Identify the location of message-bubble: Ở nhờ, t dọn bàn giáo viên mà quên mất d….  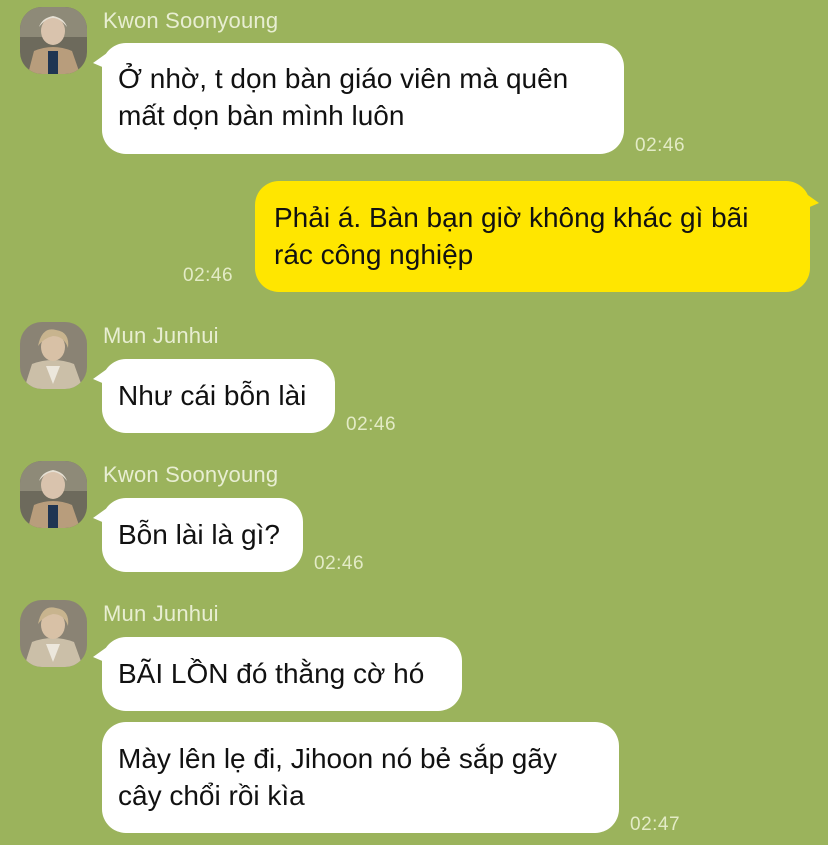
(358, 98).